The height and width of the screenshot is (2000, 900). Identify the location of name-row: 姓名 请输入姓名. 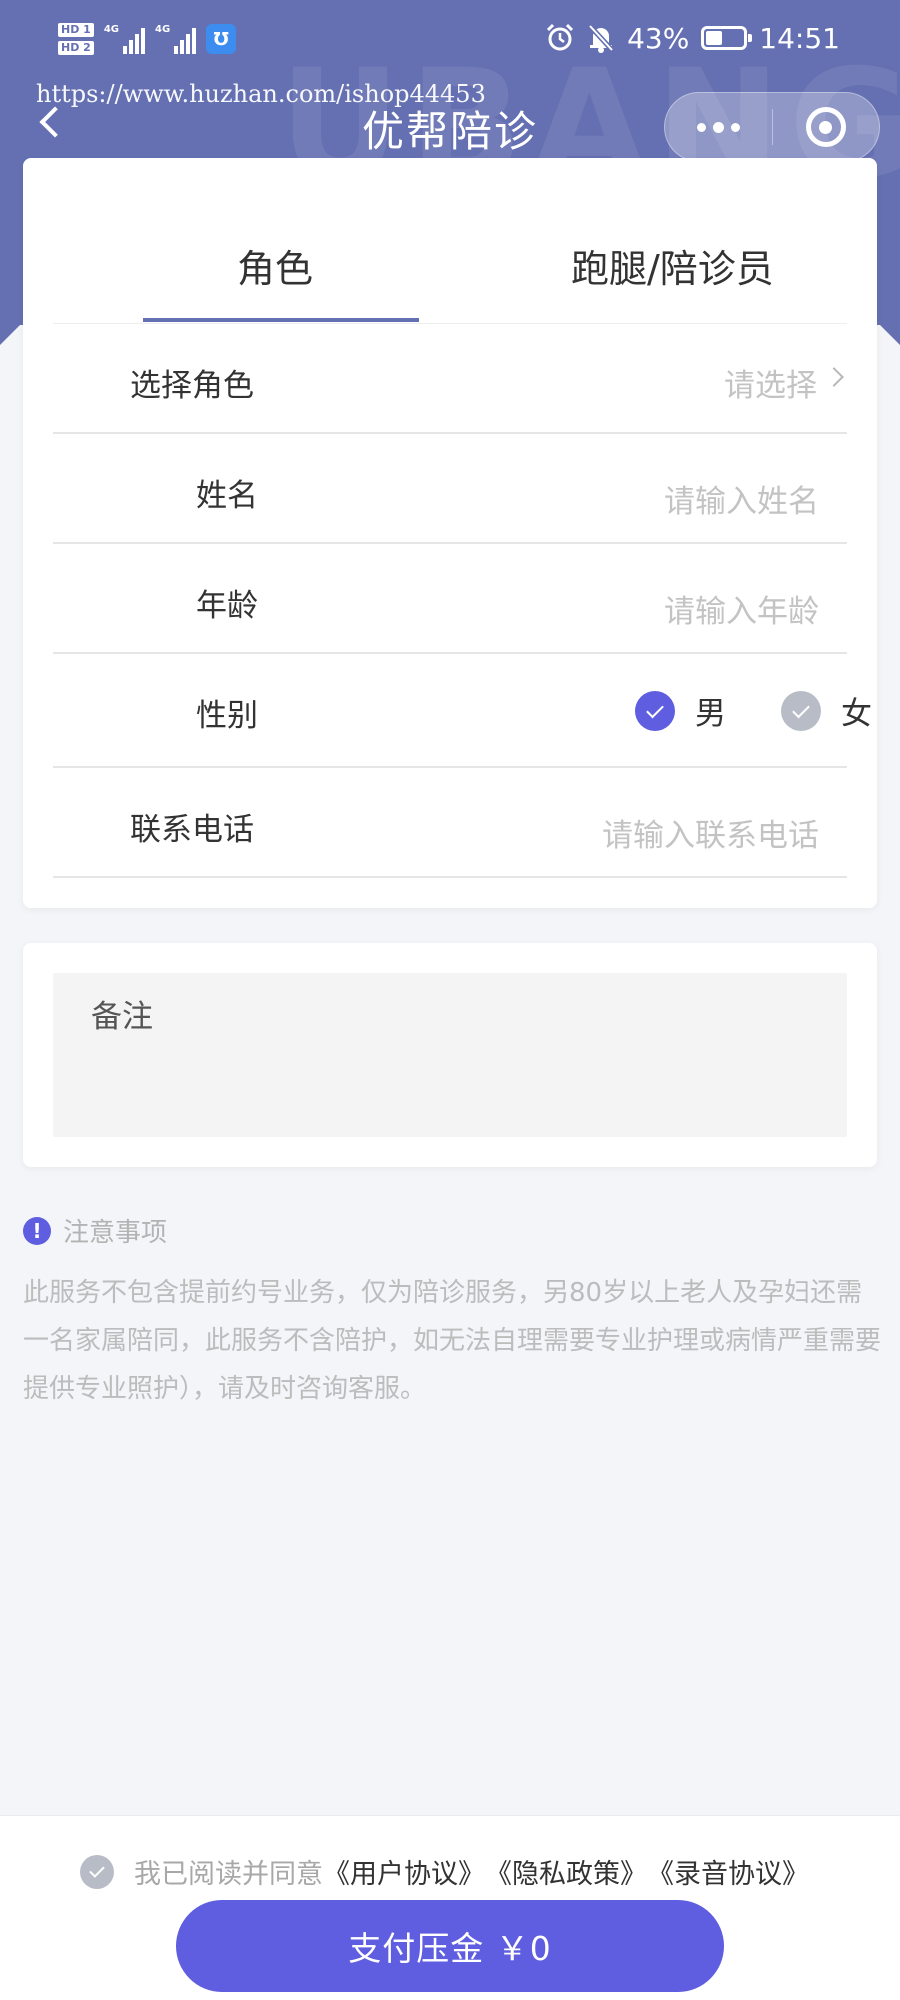
(450, 489).